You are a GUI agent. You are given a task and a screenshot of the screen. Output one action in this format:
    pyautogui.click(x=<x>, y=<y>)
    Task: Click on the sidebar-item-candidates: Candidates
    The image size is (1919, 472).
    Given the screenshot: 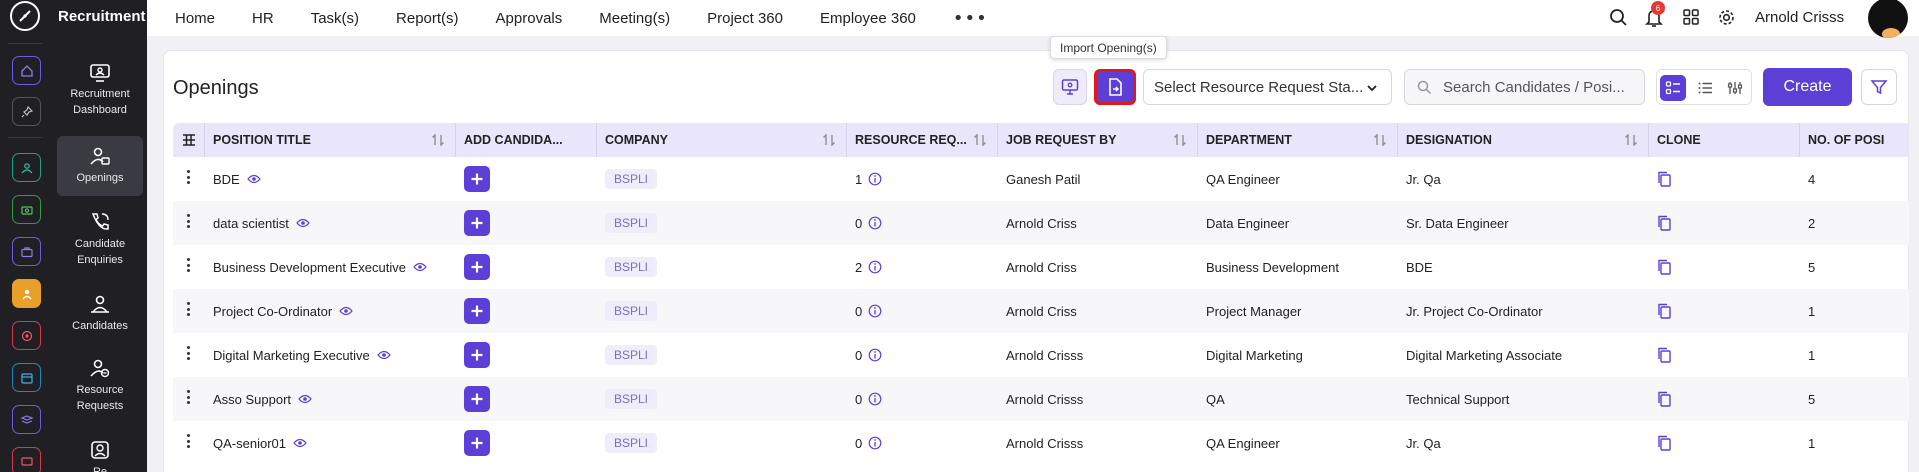 What is the action you would take?
    pyautogui.click(x=100, y=316)
    